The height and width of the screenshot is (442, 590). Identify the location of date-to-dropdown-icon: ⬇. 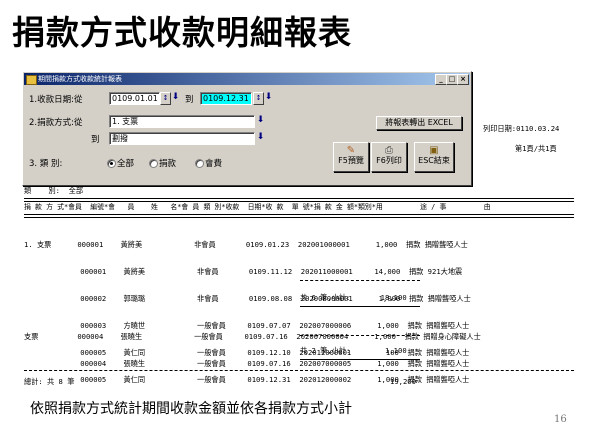
(268, 97).